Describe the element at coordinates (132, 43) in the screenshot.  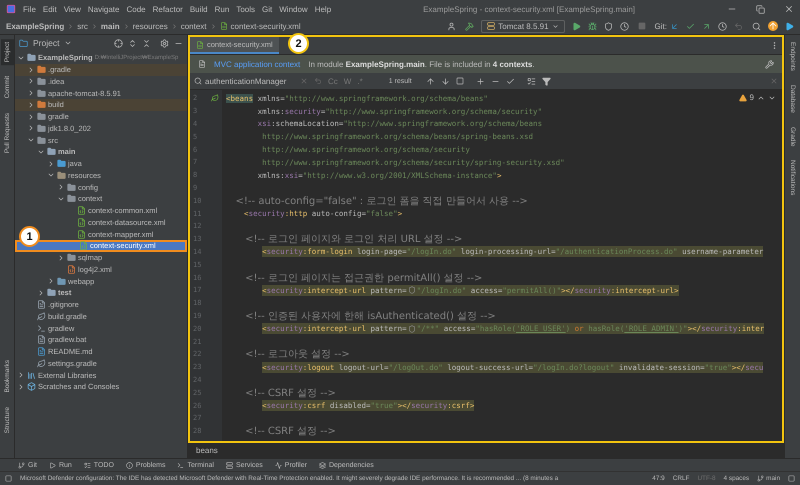
I see `expand-all-icon` at that location.